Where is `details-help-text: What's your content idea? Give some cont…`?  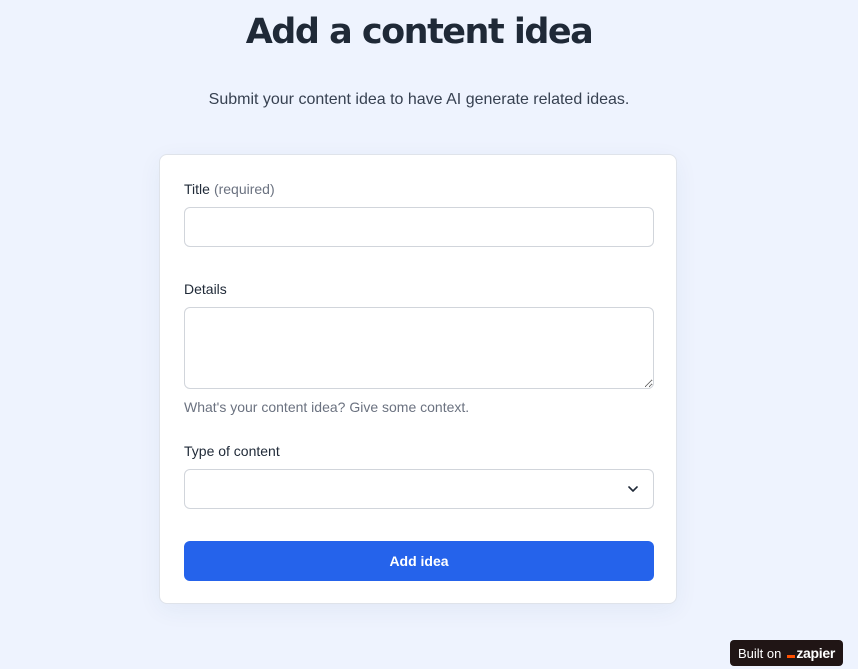 details-help-text: What's your content idea? Give some cont… is located at coordinates (327, 407).